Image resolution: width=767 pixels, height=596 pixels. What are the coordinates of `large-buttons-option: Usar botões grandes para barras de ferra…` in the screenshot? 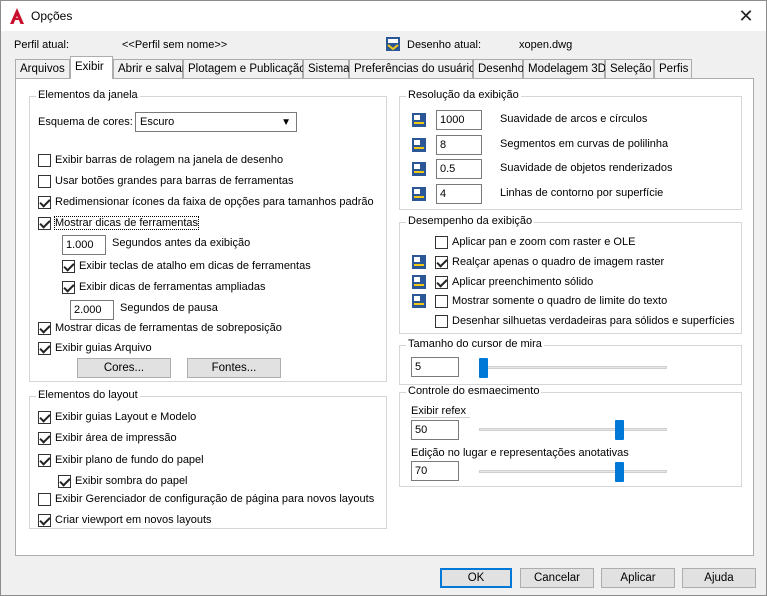 It's located at (165, 182).